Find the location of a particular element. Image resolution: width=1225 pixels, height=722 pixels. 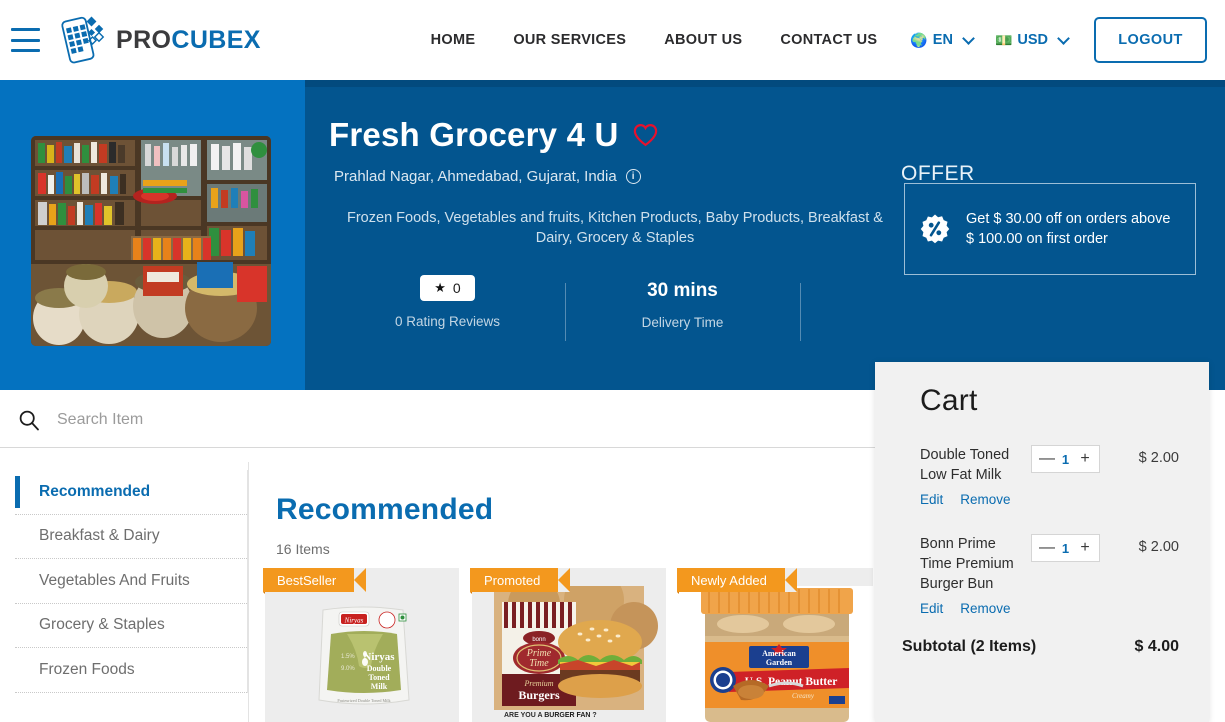

store-photo is located at coordinates (151, 241).